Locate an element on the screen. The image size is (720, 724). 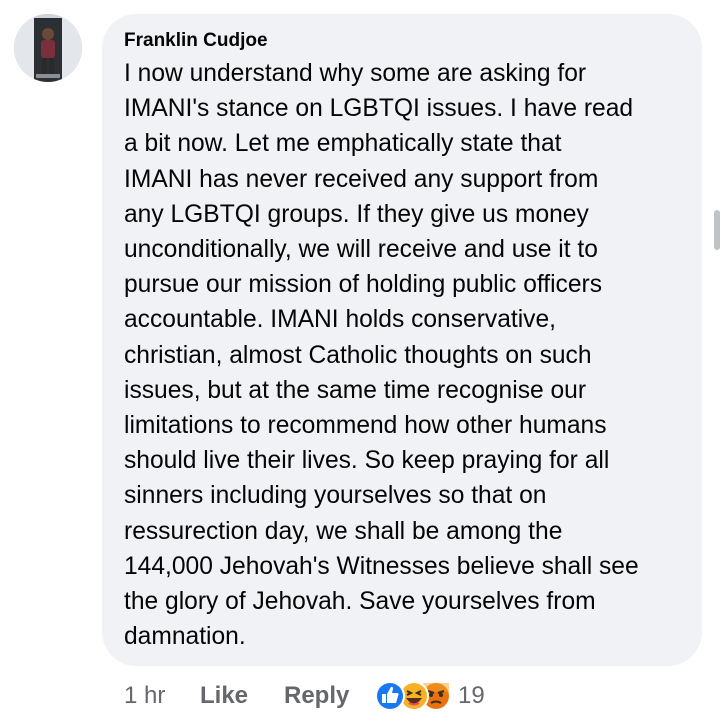
scrollbar is located at coordinates (717, 230).